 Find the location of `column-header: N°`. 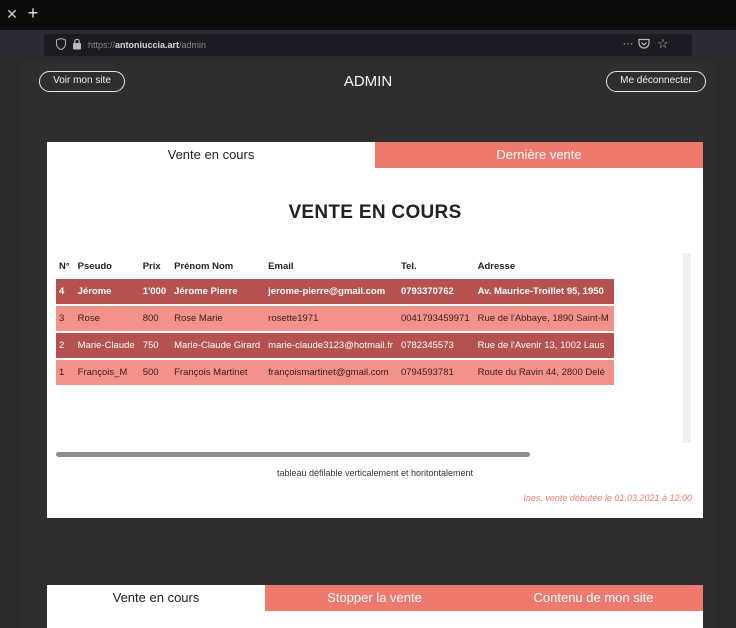

column-header: N° is located at coordinates (64, 266).